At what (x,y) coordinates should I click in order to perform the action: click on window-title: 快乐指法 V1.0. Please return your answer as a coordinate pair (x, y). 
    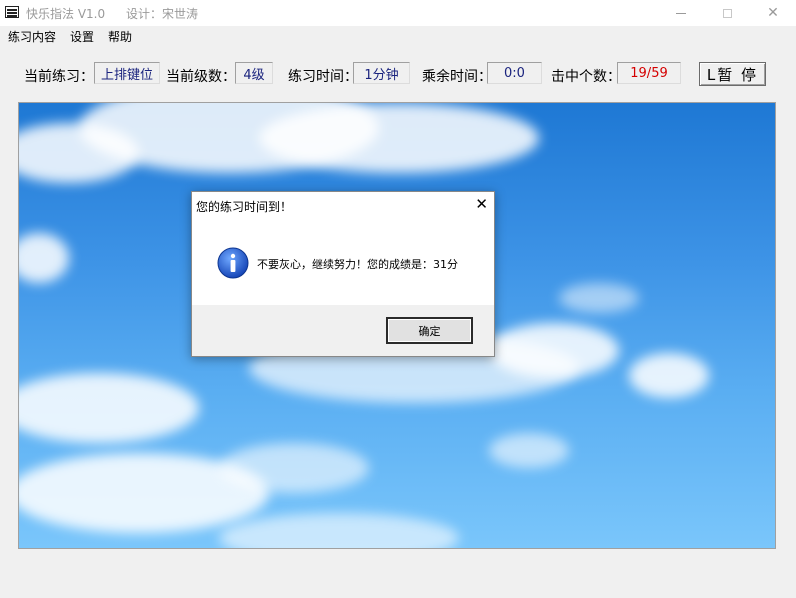
    Looking at the image, I should click on (66, 14).